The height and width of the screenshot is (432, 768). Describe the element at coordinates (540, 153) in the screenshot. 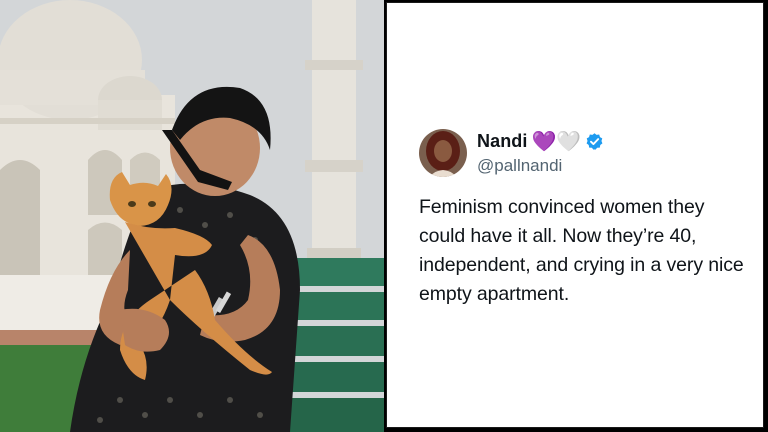

I see `author-names: Nandi 💜 🤍 @pallnandi` at that location.